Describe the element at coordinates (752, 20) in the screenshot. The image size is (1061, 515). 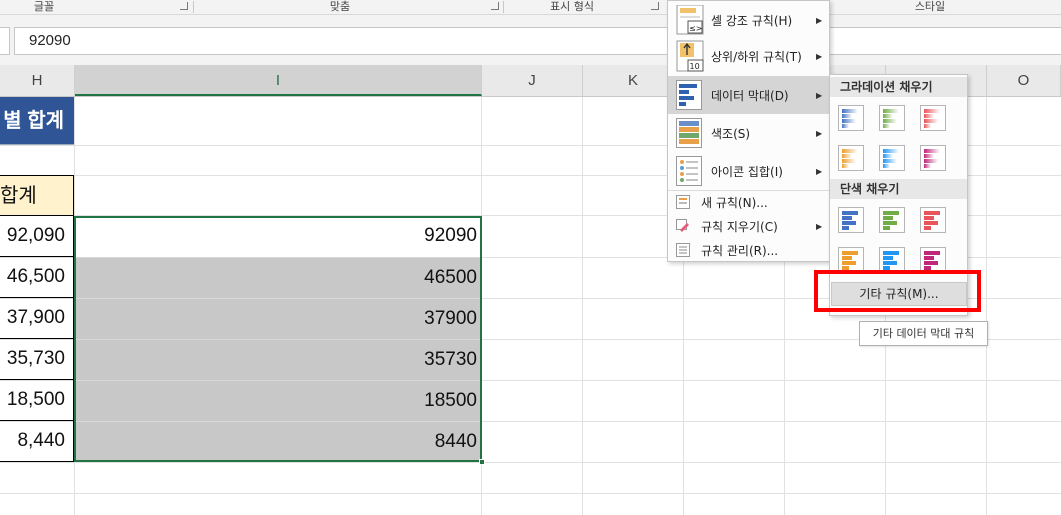
I see `menu-item-label: 셀 강조 규칙(H)` at that location.